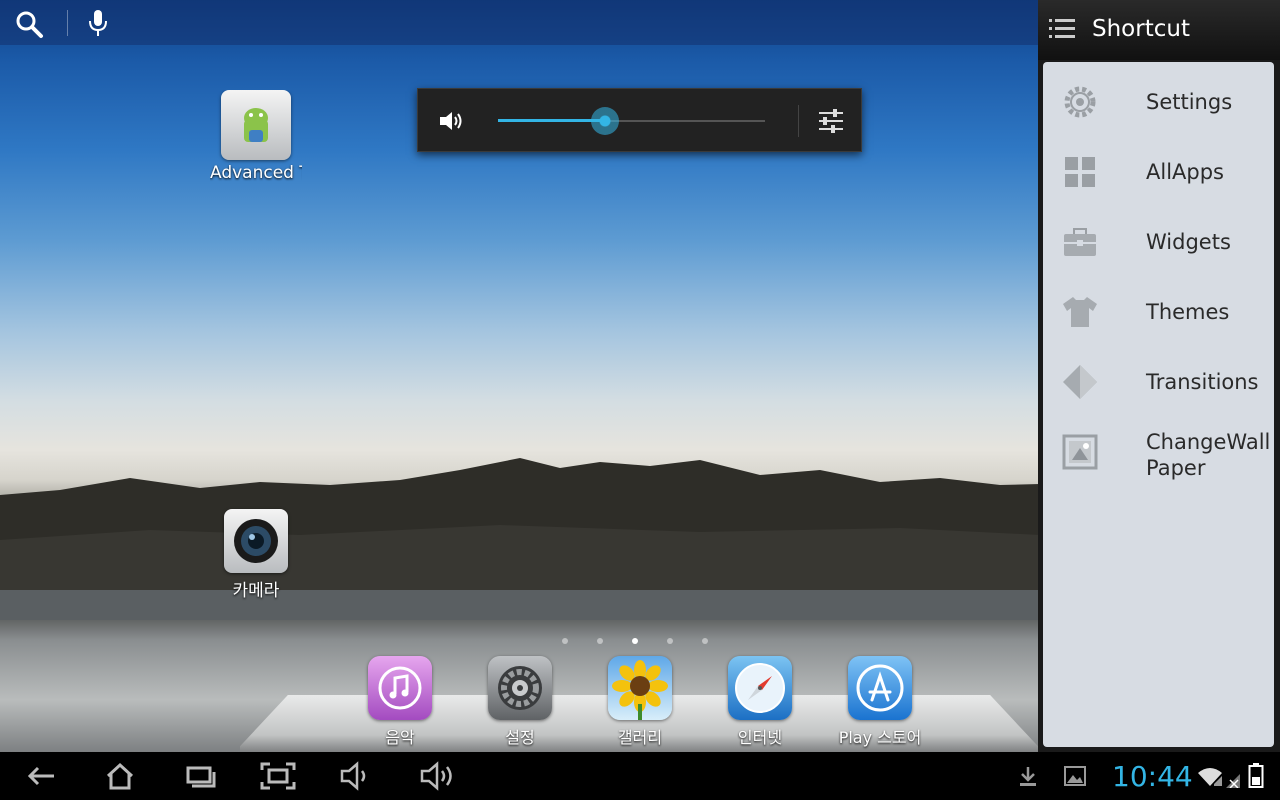 The height and width of the screenshot is (800, 1280). I want to click on dock-item-label: 갤러리, so click(640, 737).